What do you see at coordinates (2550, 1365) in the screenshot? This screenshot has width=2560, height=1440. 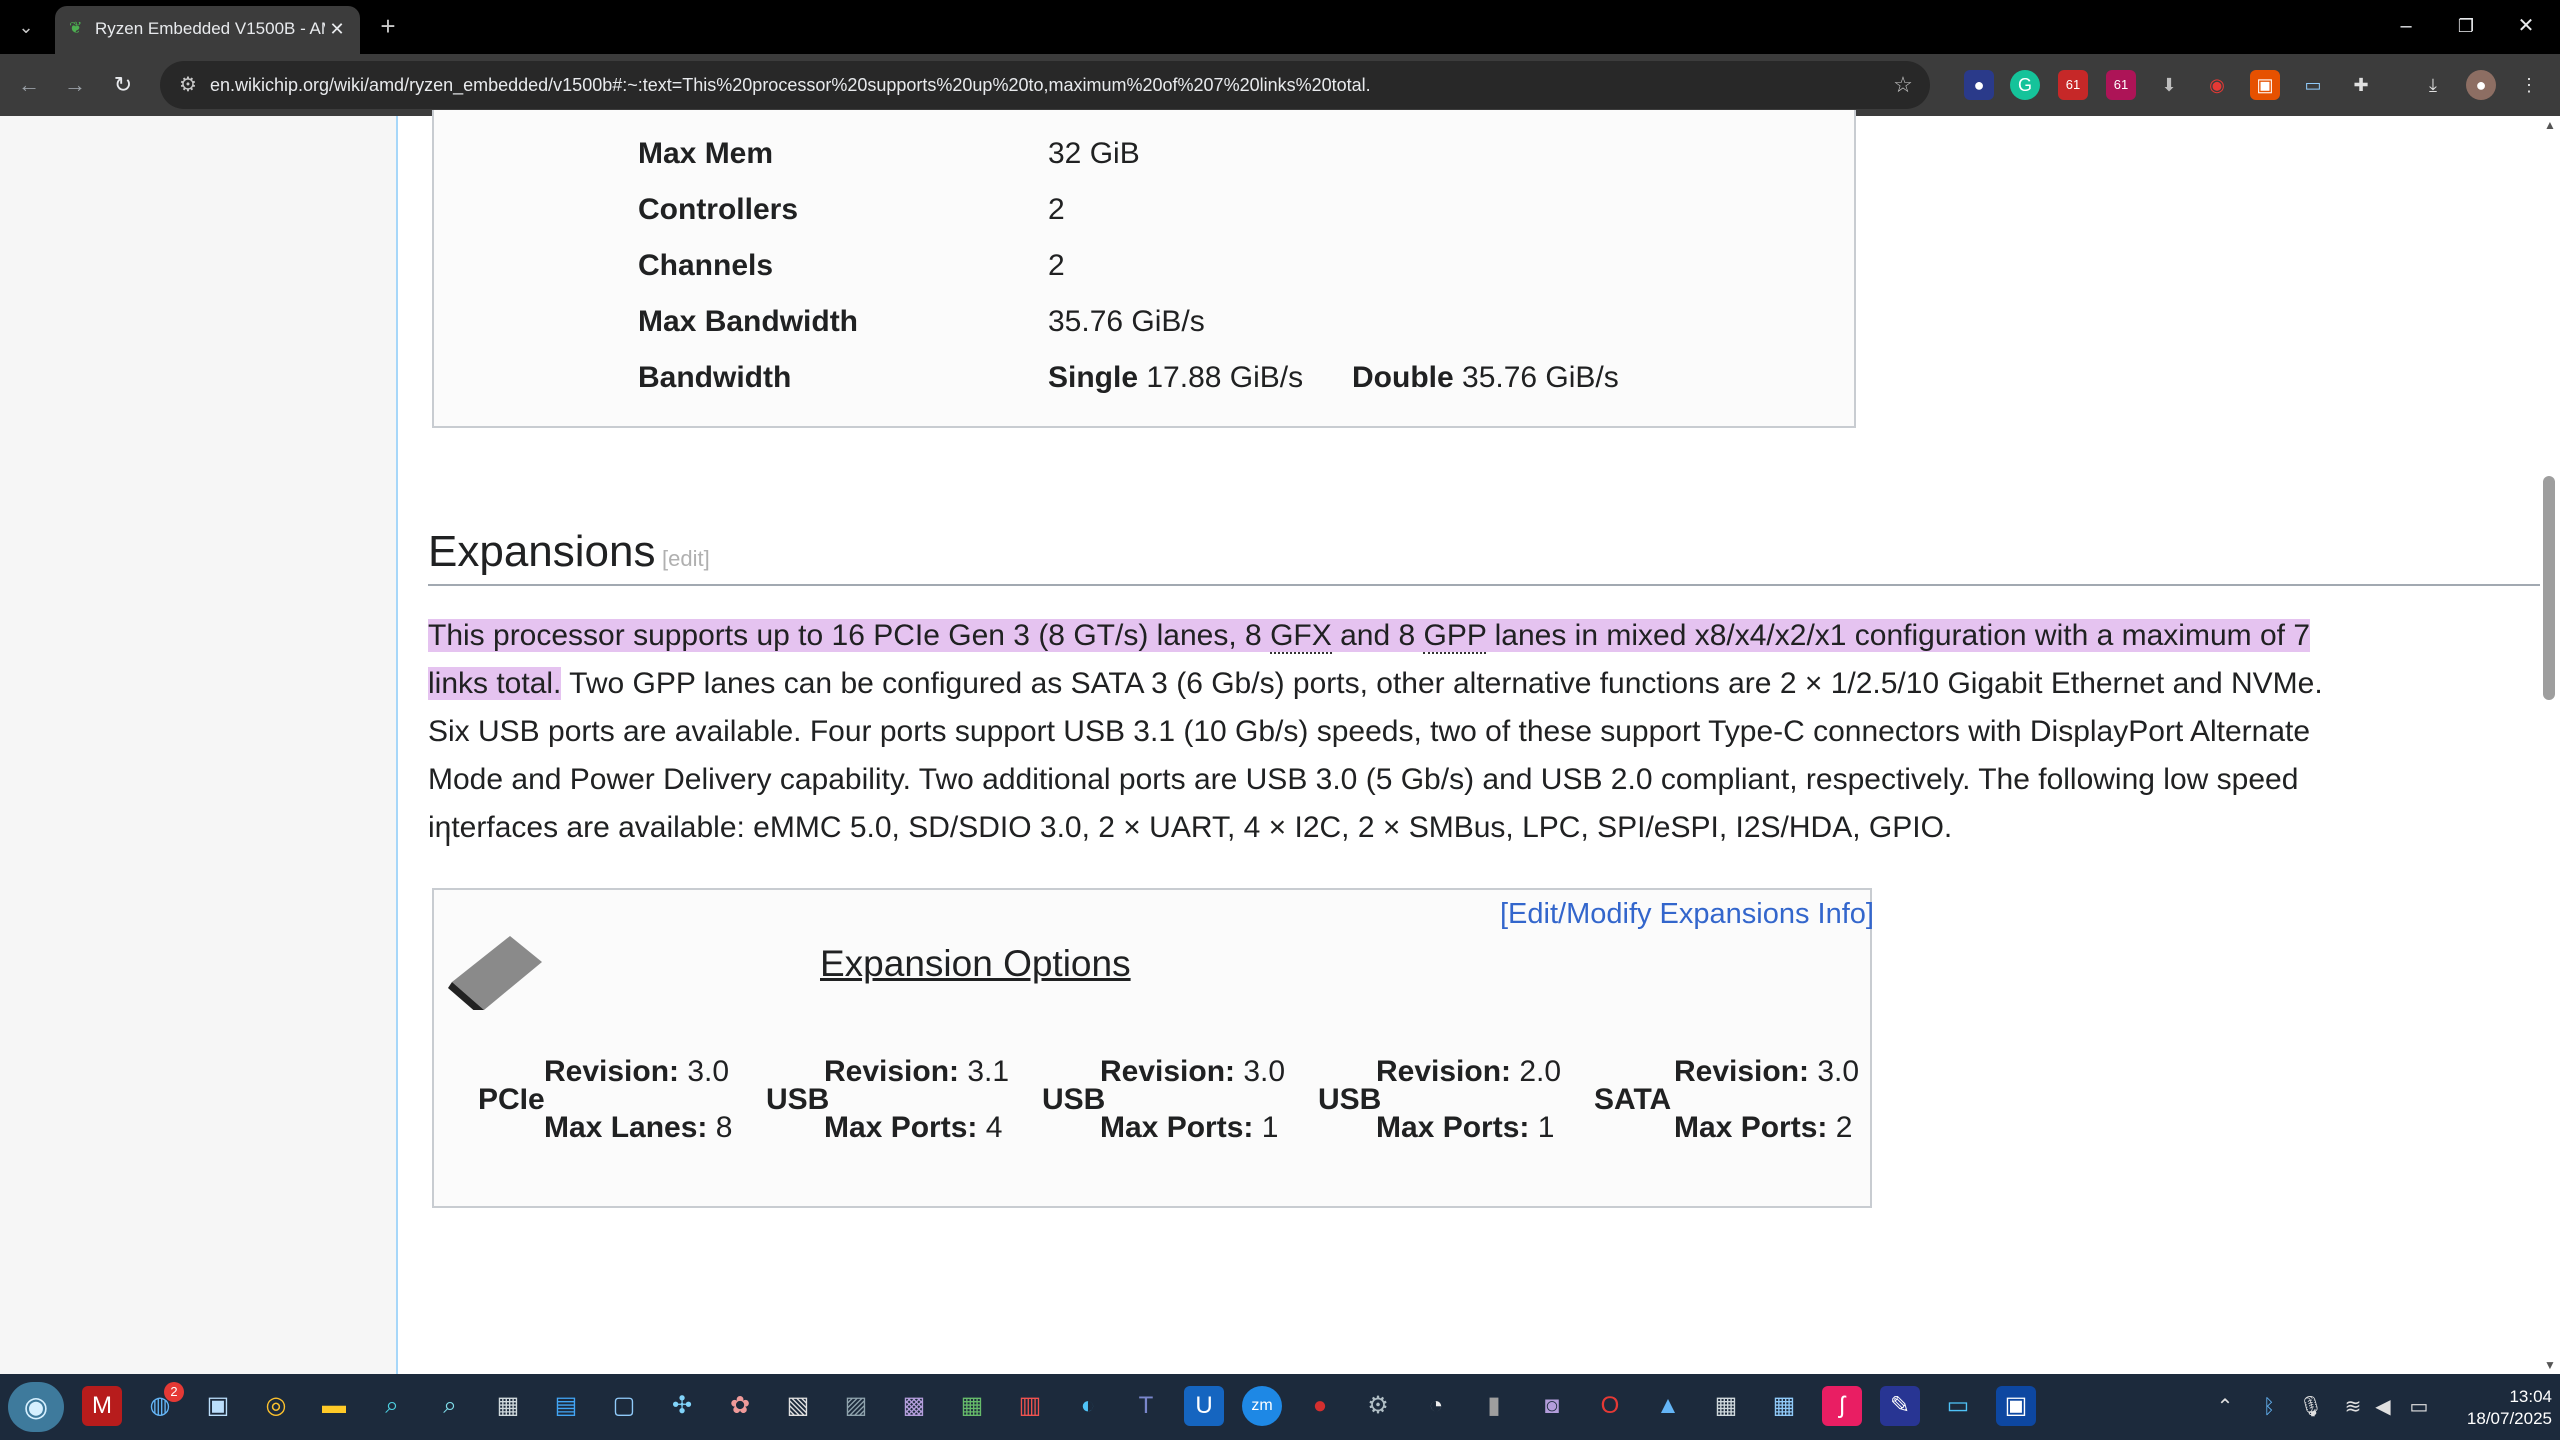 I see `scroll-down-icon: ▼` at bounding box center [2550, 1365].